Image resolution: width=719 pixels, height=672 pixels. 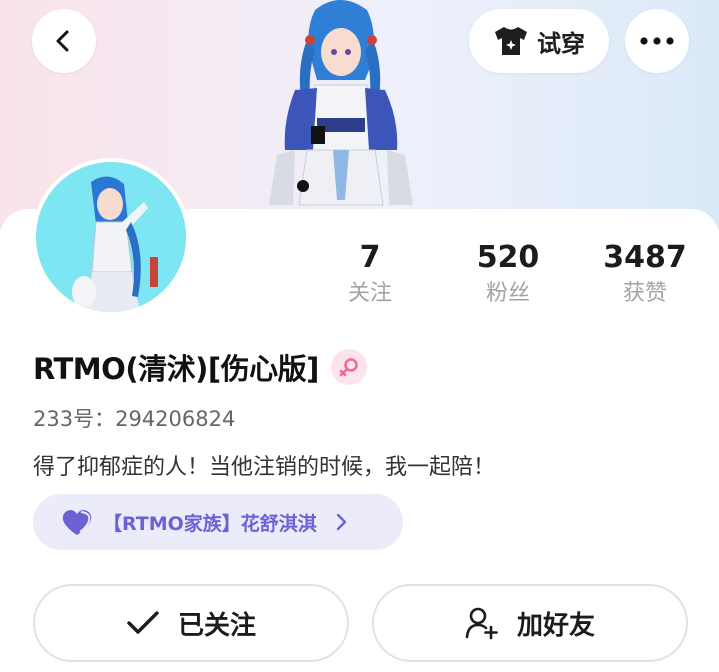 What do you see at coordinates (369, 293) in the screenshot?
I see `stat-label: 关注` at bounding box center [369, 293].